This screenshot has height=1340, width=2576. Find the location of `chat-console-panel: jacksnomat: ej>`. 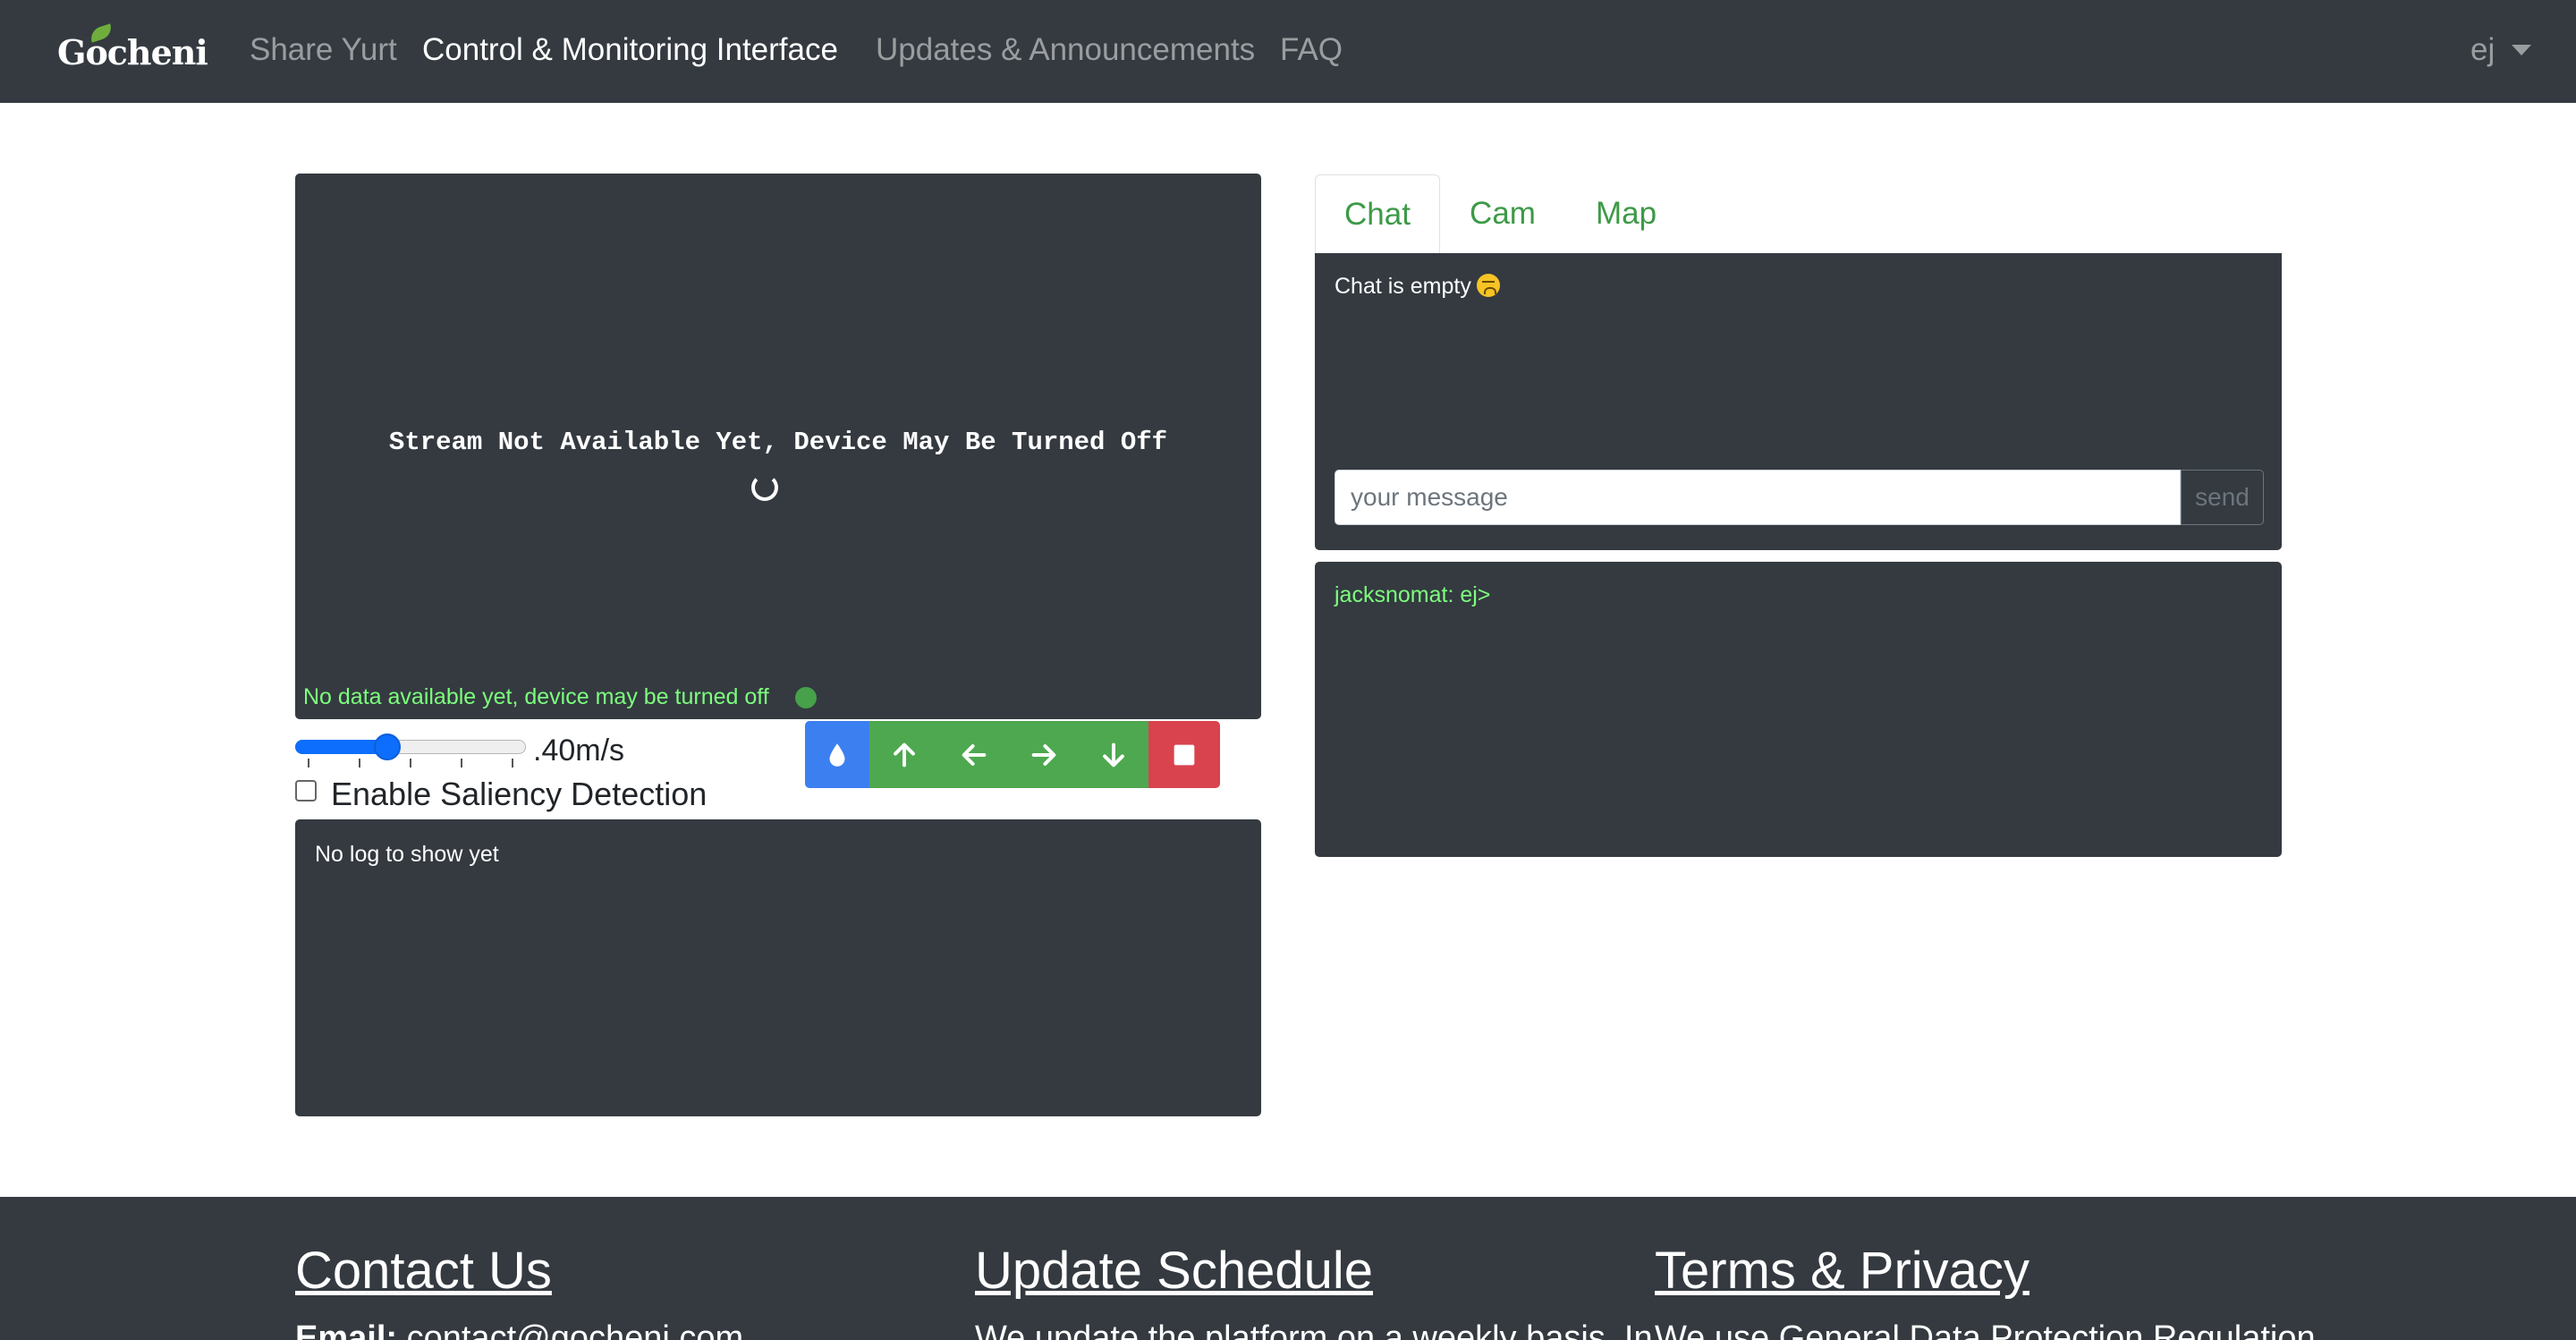

chat-console-panel: jacksnomat: ej> is located at coordinates (1798, 709).